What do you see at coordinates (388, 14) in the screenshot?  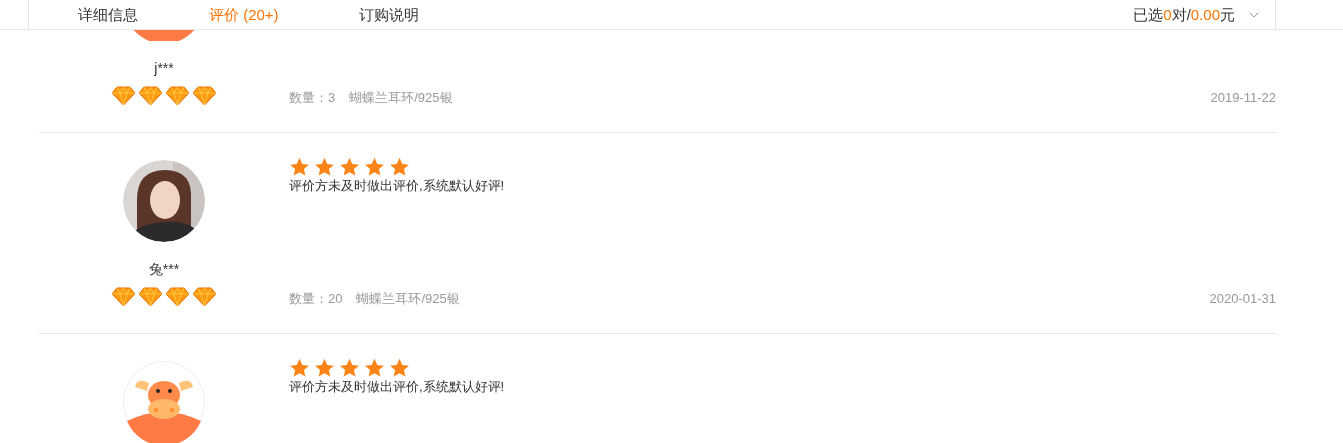 I see `tab: 订购说明` at bounding box center [388, 14].